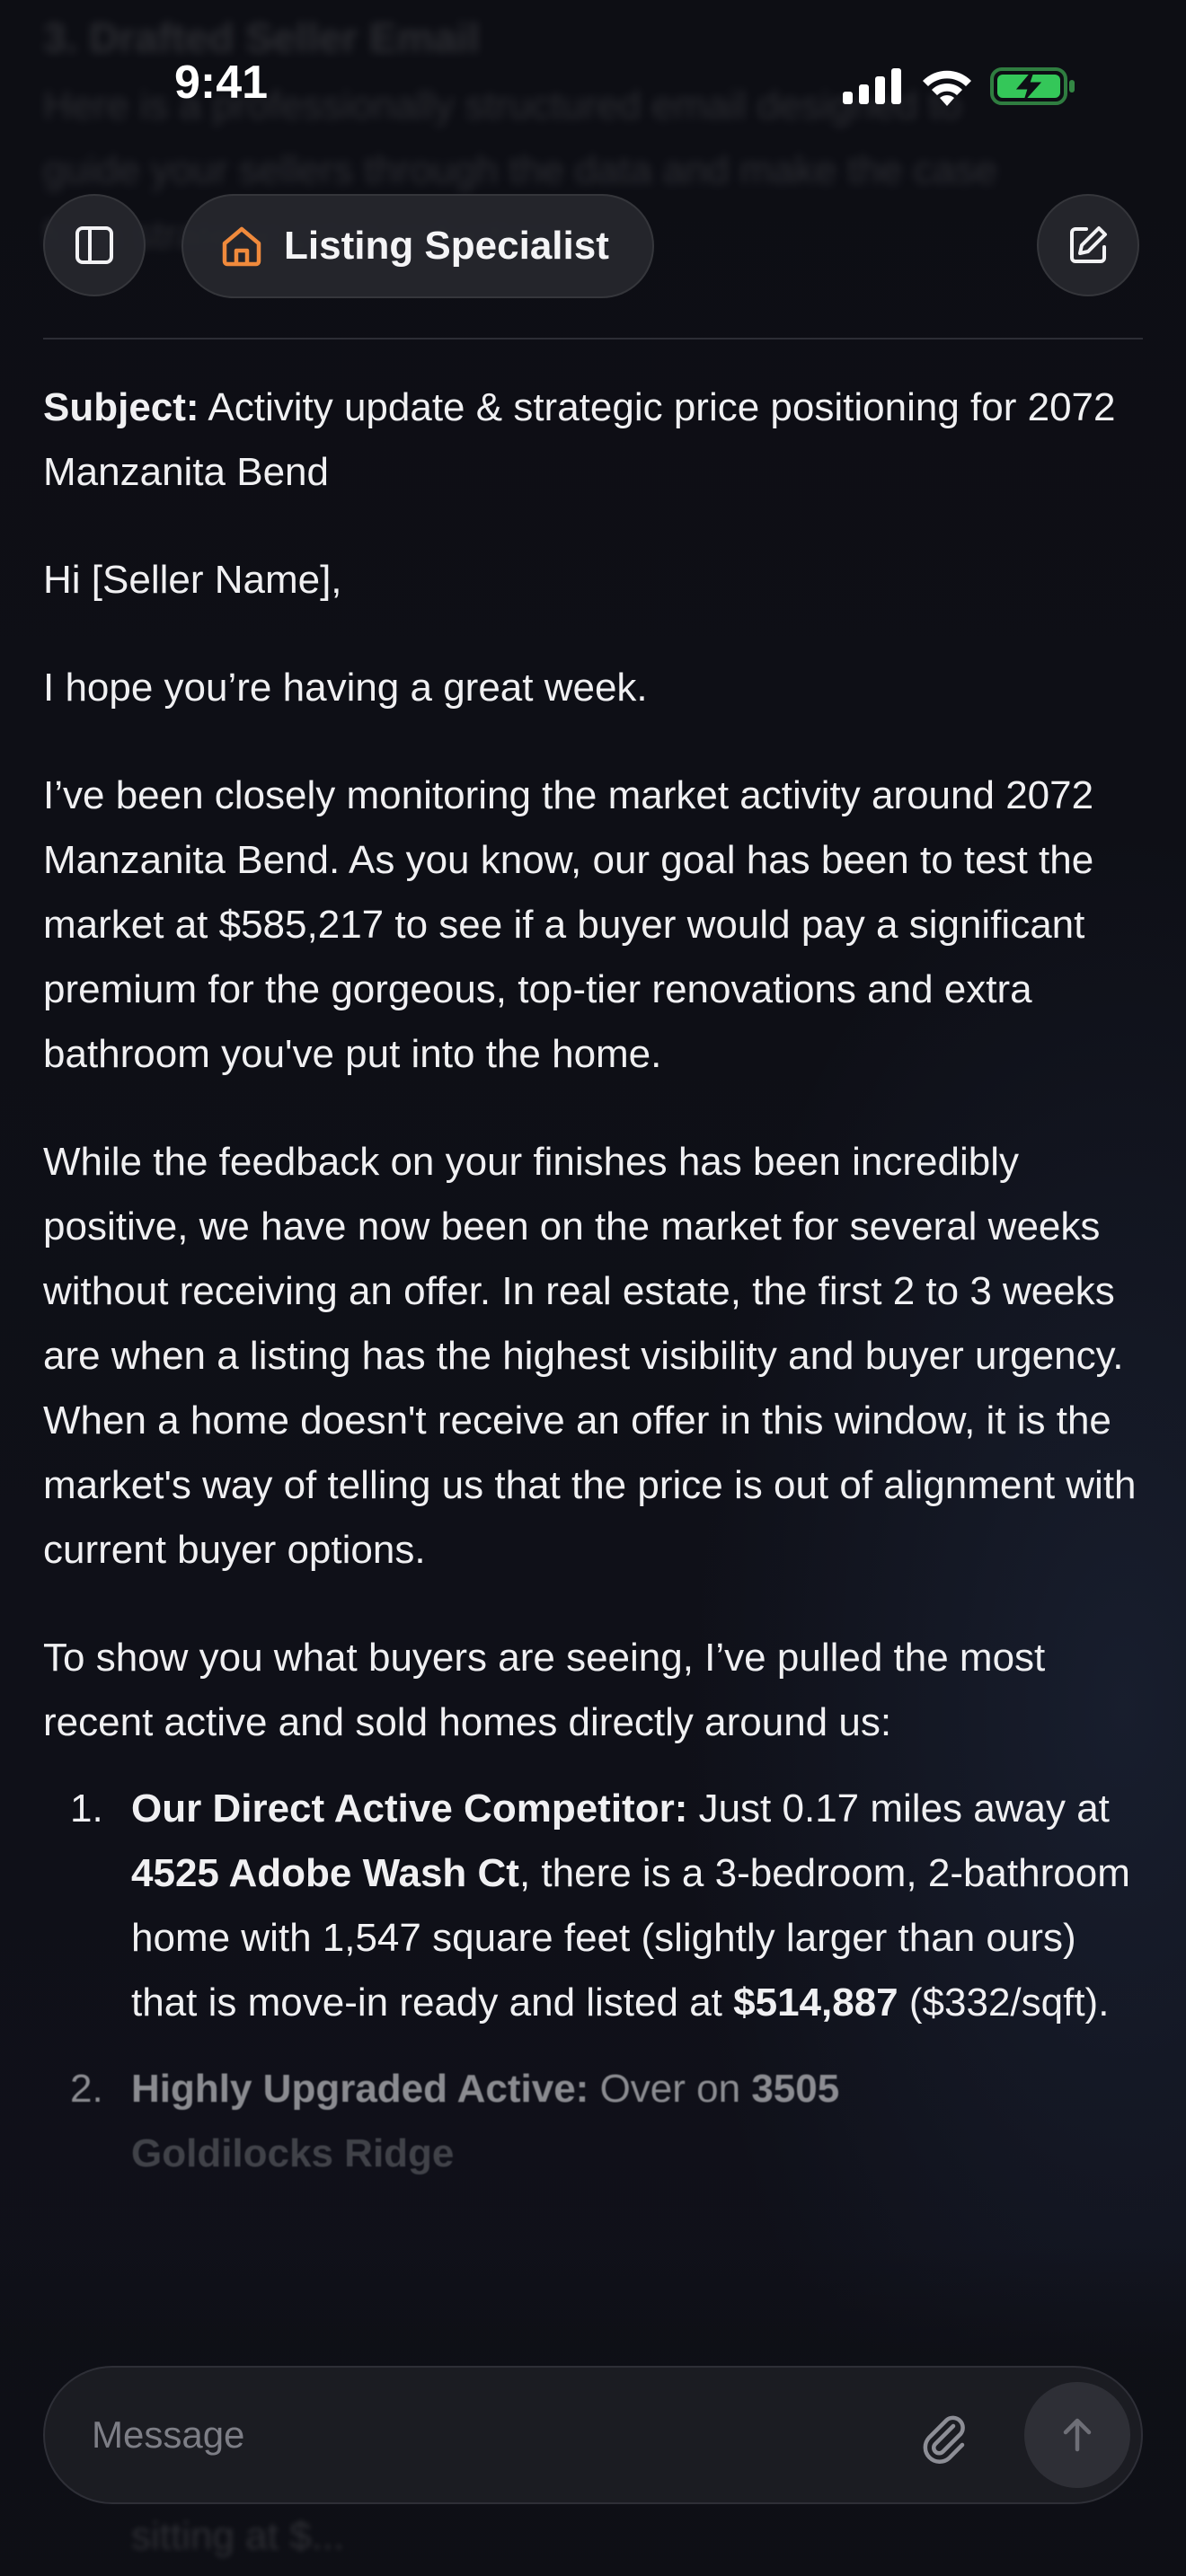  I want to click on status-time: 9:41, so click(221, 83).